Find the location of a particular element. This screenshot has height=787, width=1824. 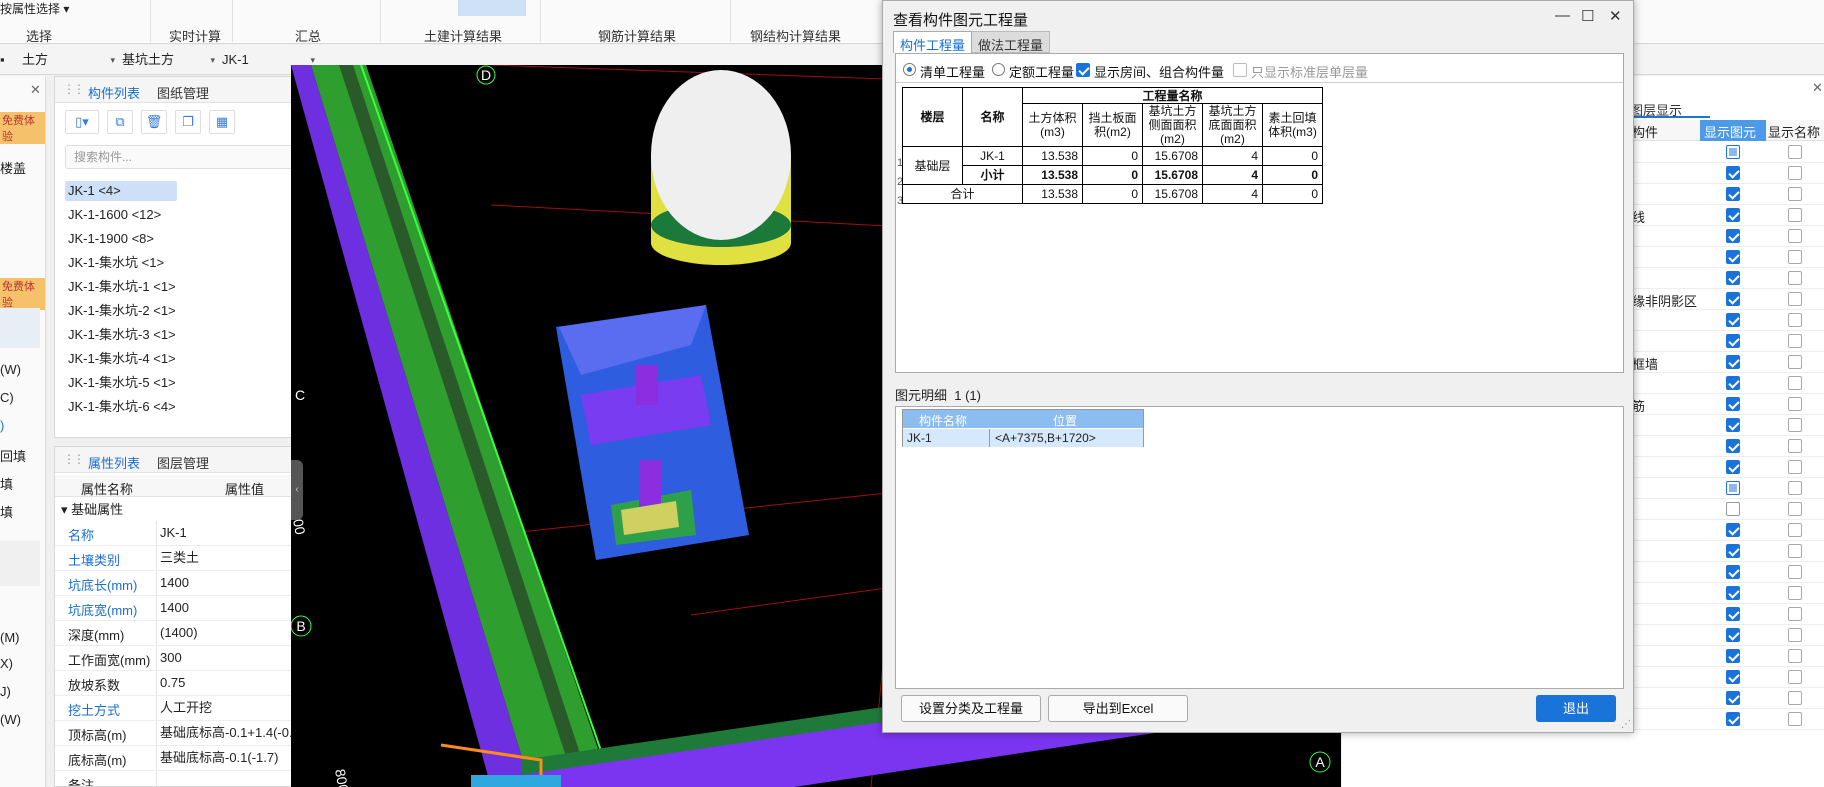

component-item: JK-1-集水坑-5 <1> is located at coordinates (125, 383).